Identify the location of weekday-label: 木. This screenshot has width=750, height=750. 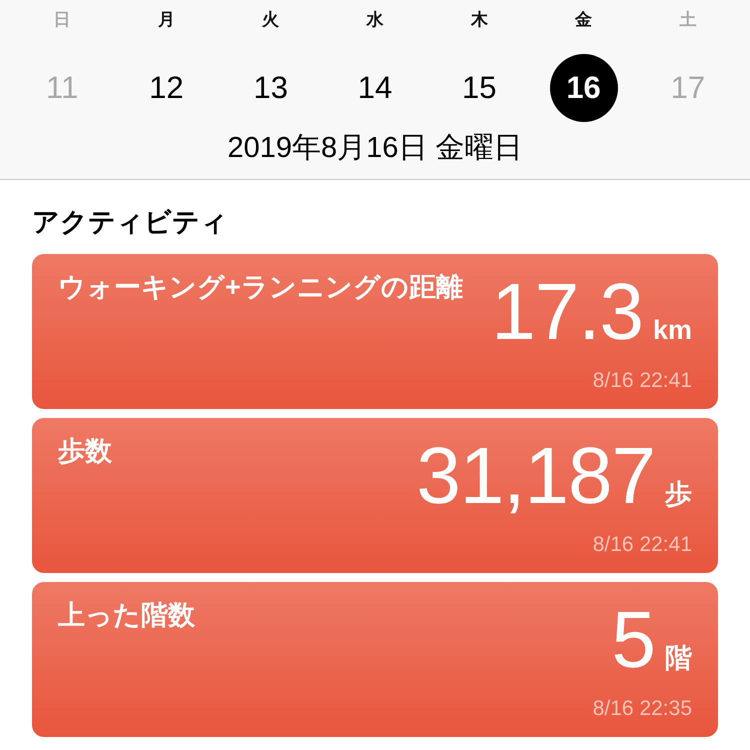
(479, 20).